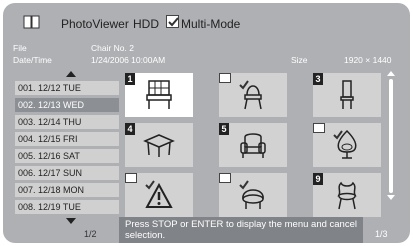  I want to click on thumbnail-number: 5, so click(224, 129).